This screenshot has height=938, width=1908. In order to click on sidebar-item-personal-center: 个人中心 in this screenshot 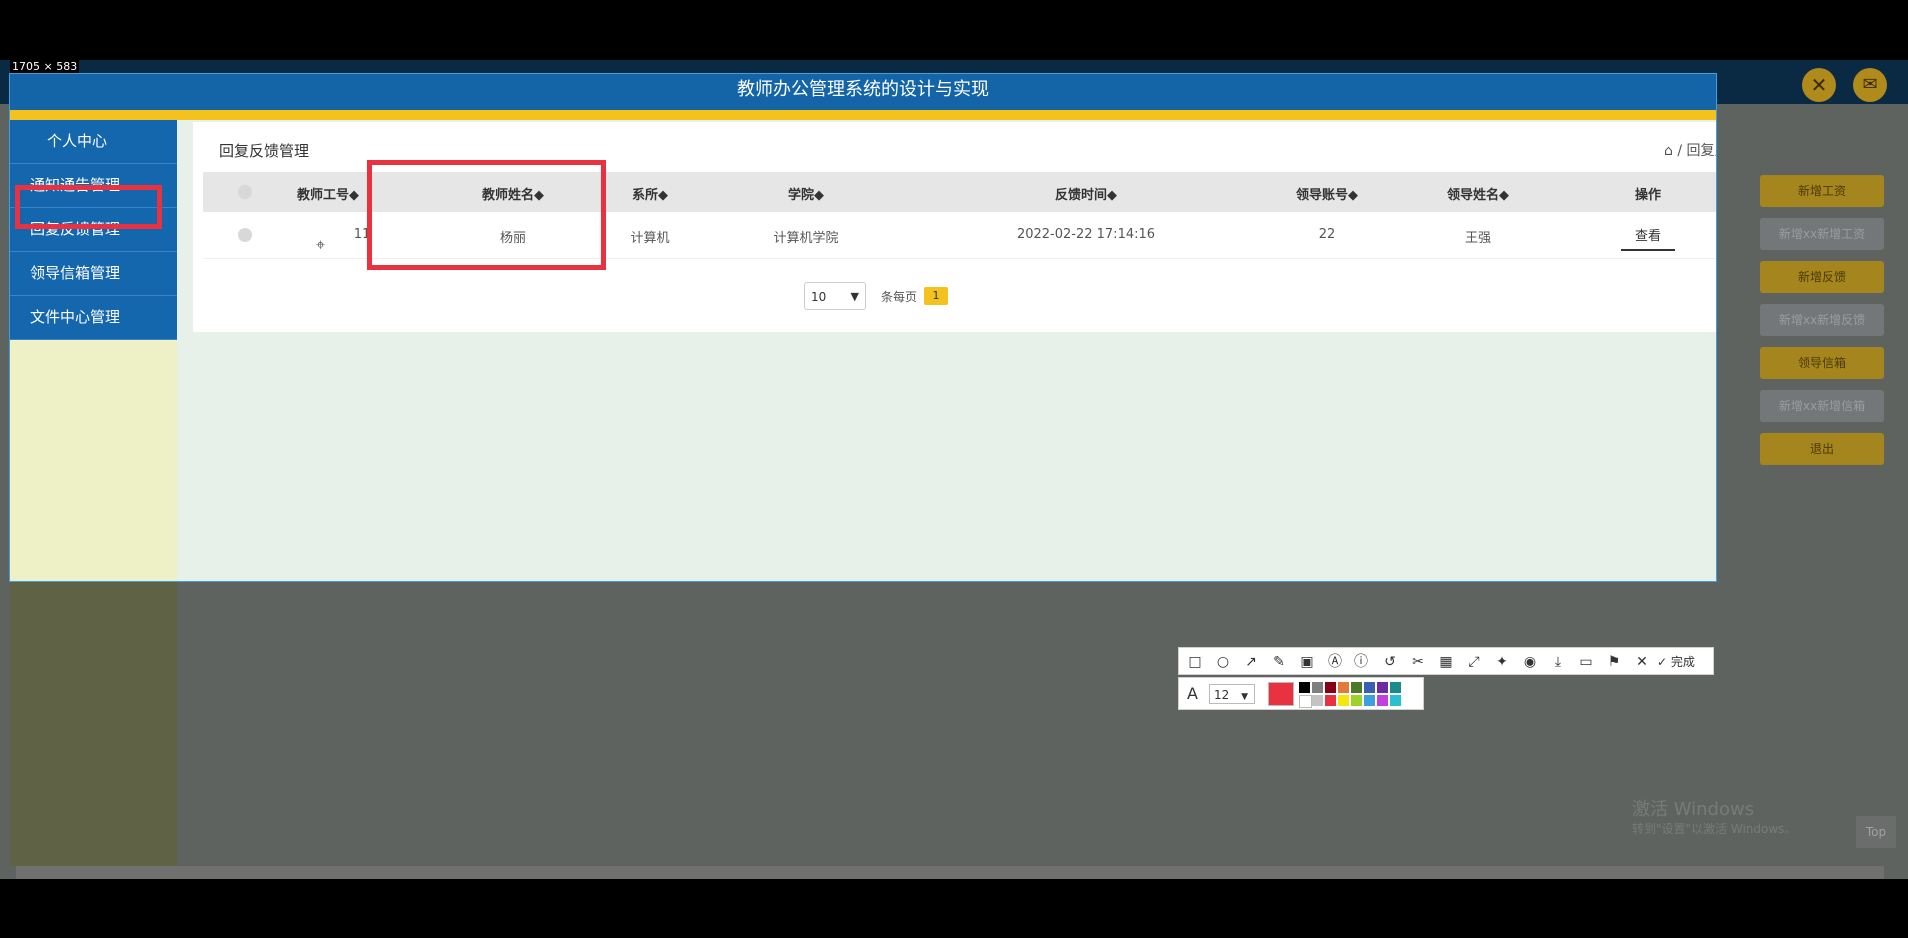, I will do `click(93, 142)`.